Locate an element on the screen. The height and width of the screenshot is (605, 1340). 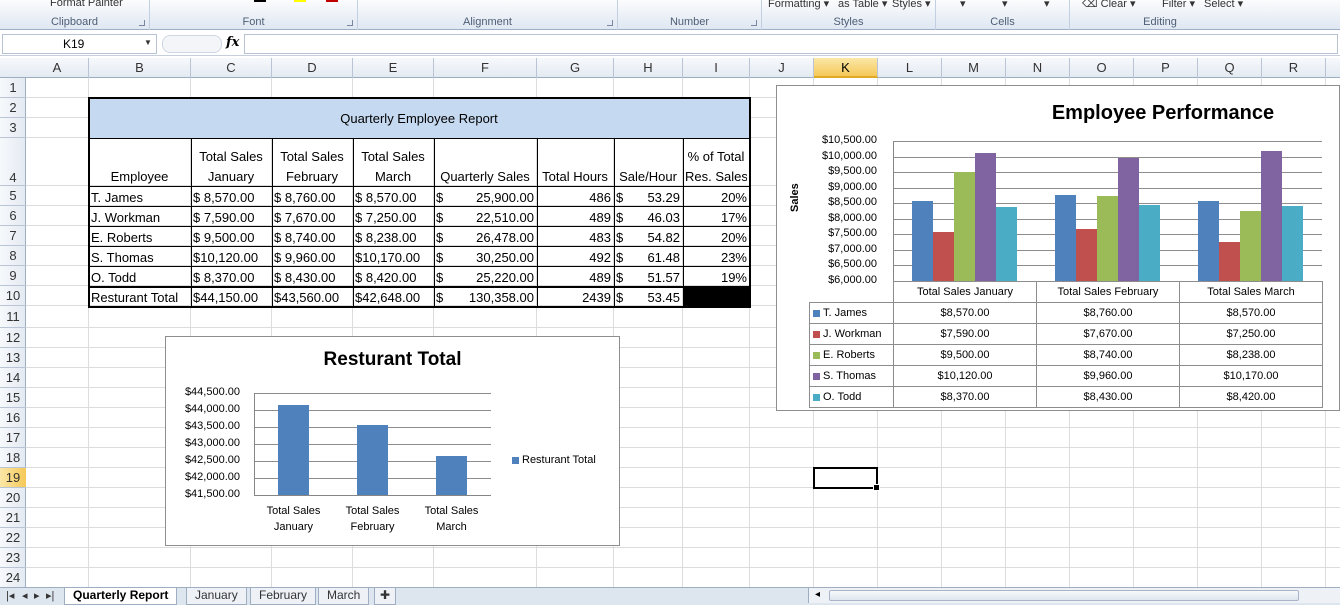
column-header-k: K is located at coordinates (846, 68).